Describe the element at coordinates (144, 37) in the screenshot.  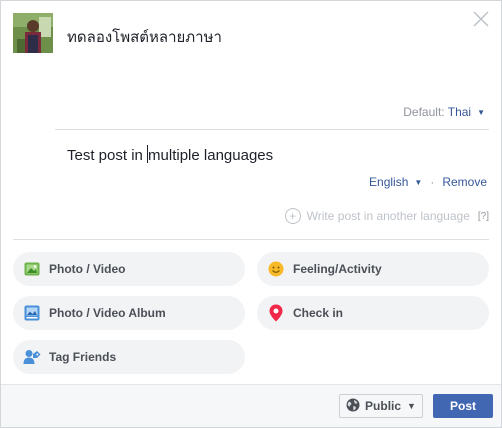
I see `post-text-primary: ทดลองโพสต์หลายภาษา` at that location.